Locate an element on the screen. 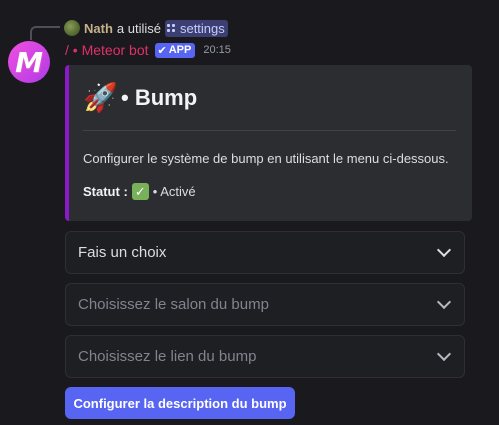  reply-user-name: Nath is located at coordinates (98, 28).